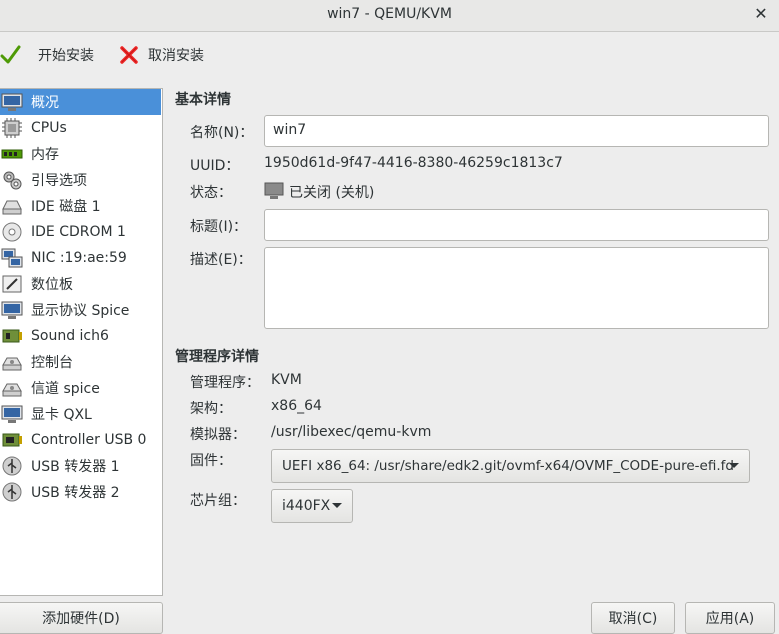 This screenshot has width=779, height=634. What do you see at coordinates (12, 102) in the screenshot?
I see `monitor-icon` at bounding box center [12, 102].